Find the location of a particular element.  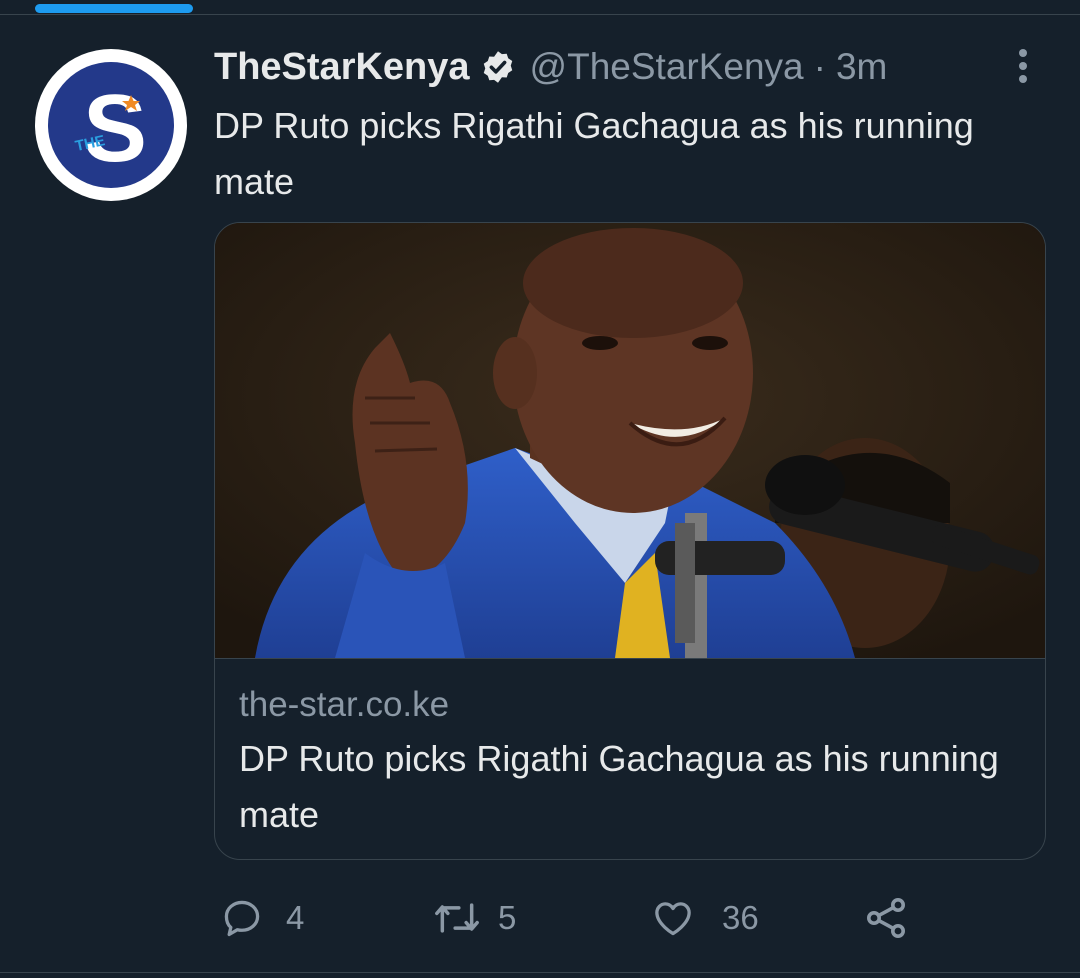

share-button is located at coordinates (886, 918).